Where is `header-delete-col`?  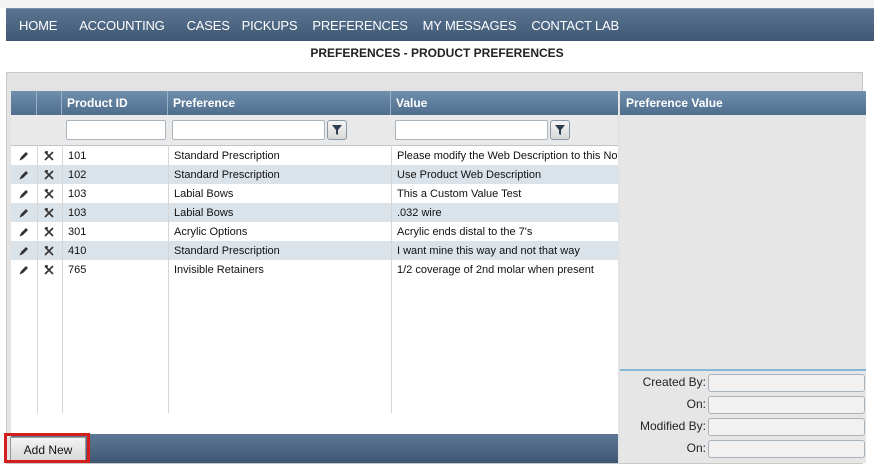 header-delete-col is located at coordinates (49, 103).